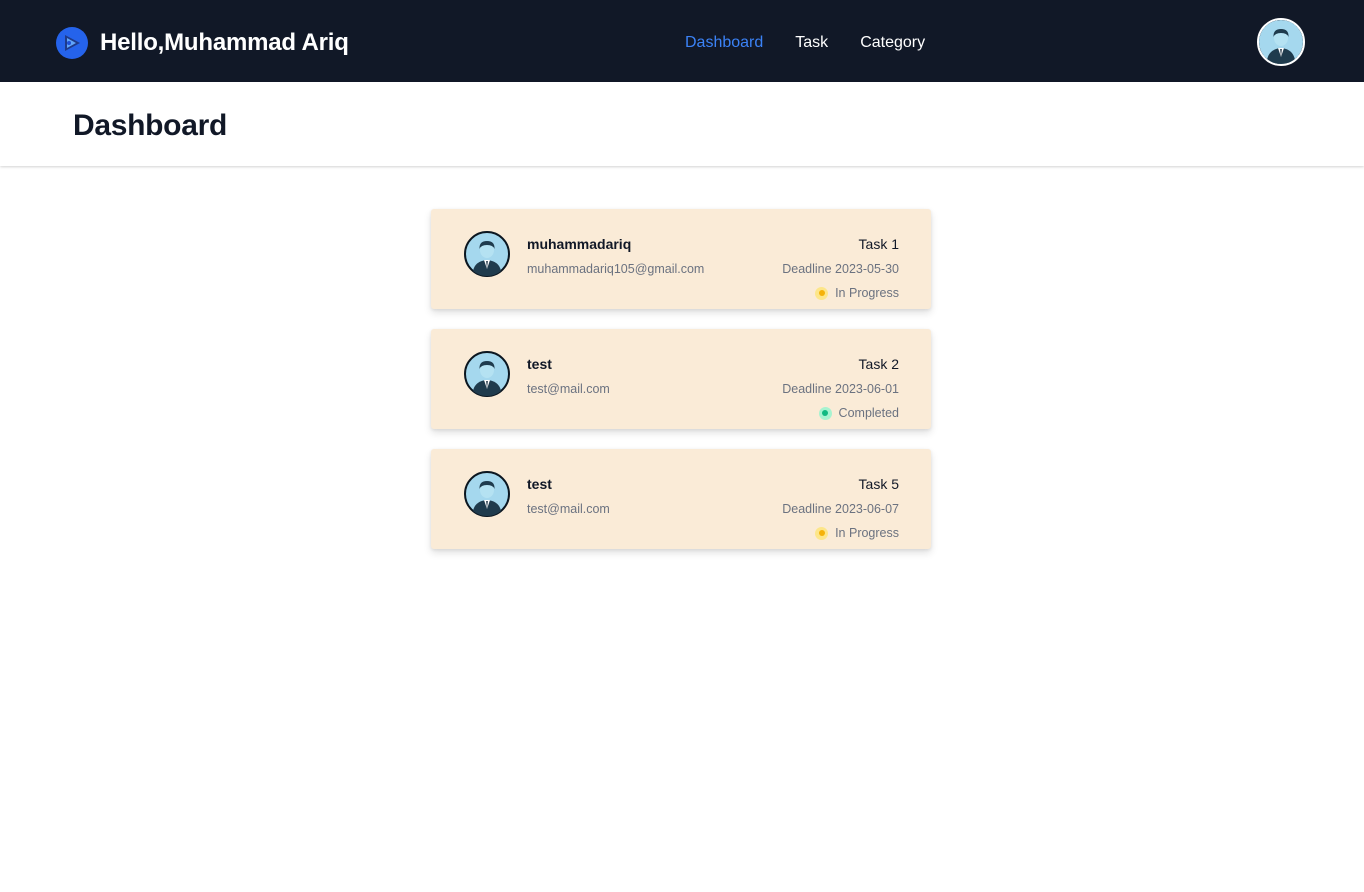 The width and height of the screenshot is (1364, 892). Describe the element at coordinates (150, 125) in the screenshot. I see `page-title: Dashboard` at that location.